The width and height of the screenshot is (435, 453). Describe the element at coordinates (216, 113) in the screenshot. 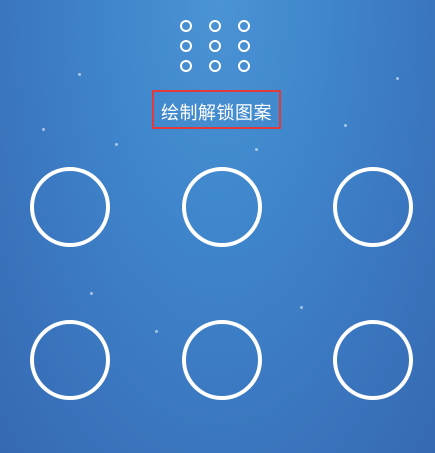

I see `page-title: 绘制解锁图案` at that location.